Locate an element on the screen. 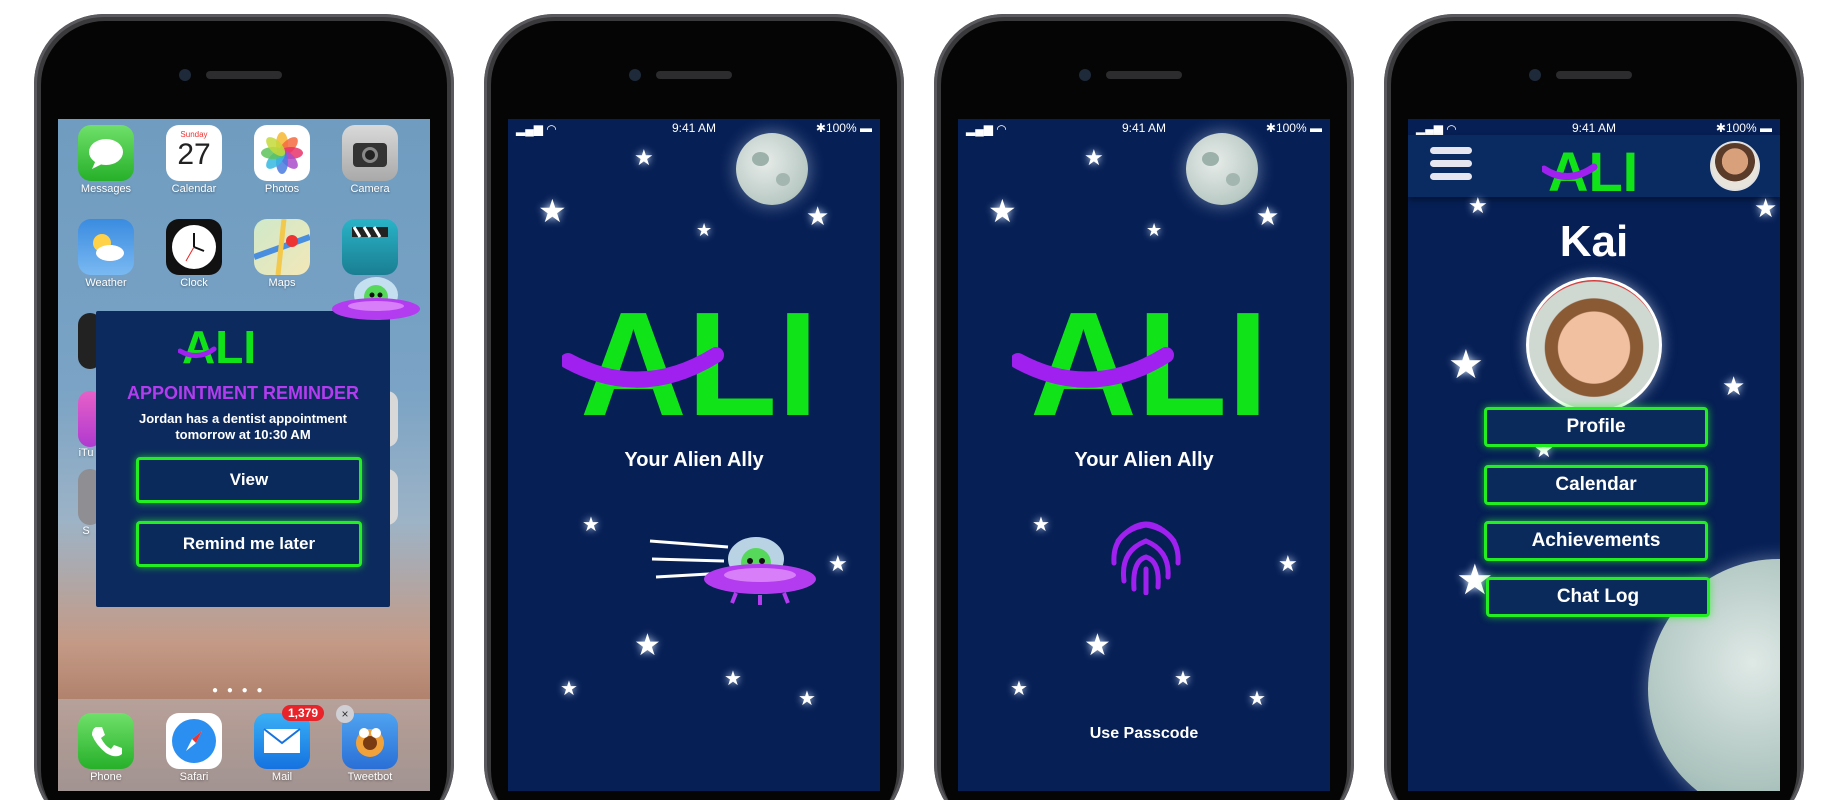  calendar-app-icon: Sunday 27 is located at coordinates (194, 153).